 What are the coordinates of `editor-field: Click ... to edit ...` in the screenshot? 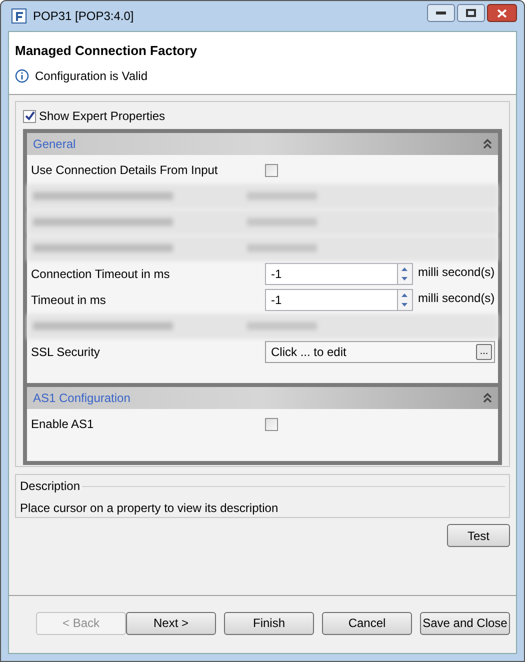 It's located at (380, 352).